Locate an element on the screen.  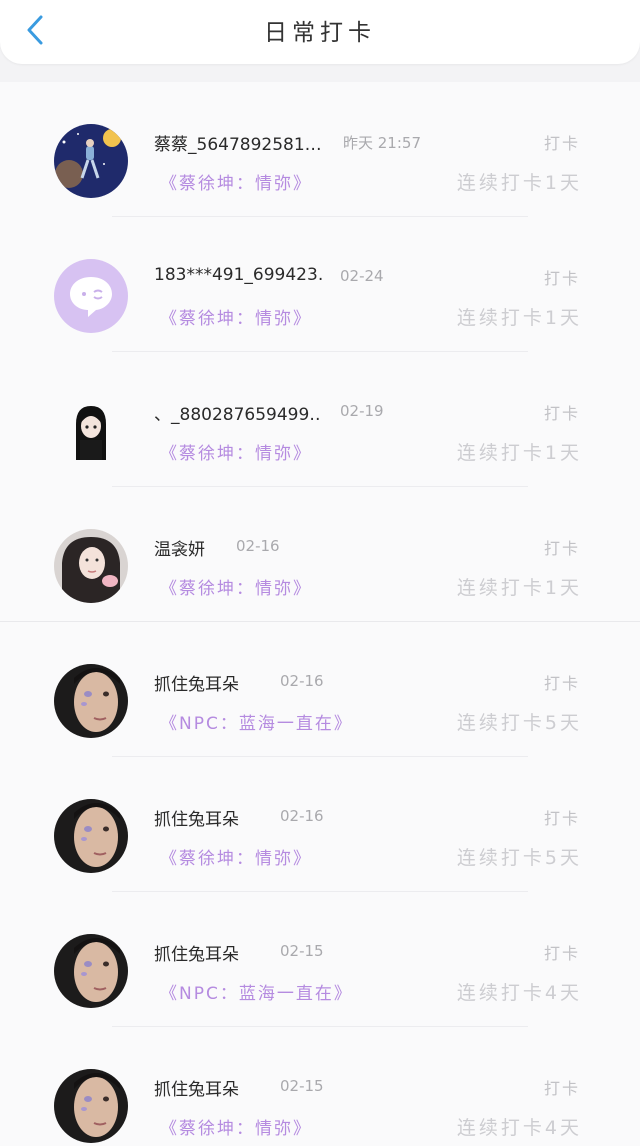
user-name: 温衾妍 is located at coordinates (179, 550).